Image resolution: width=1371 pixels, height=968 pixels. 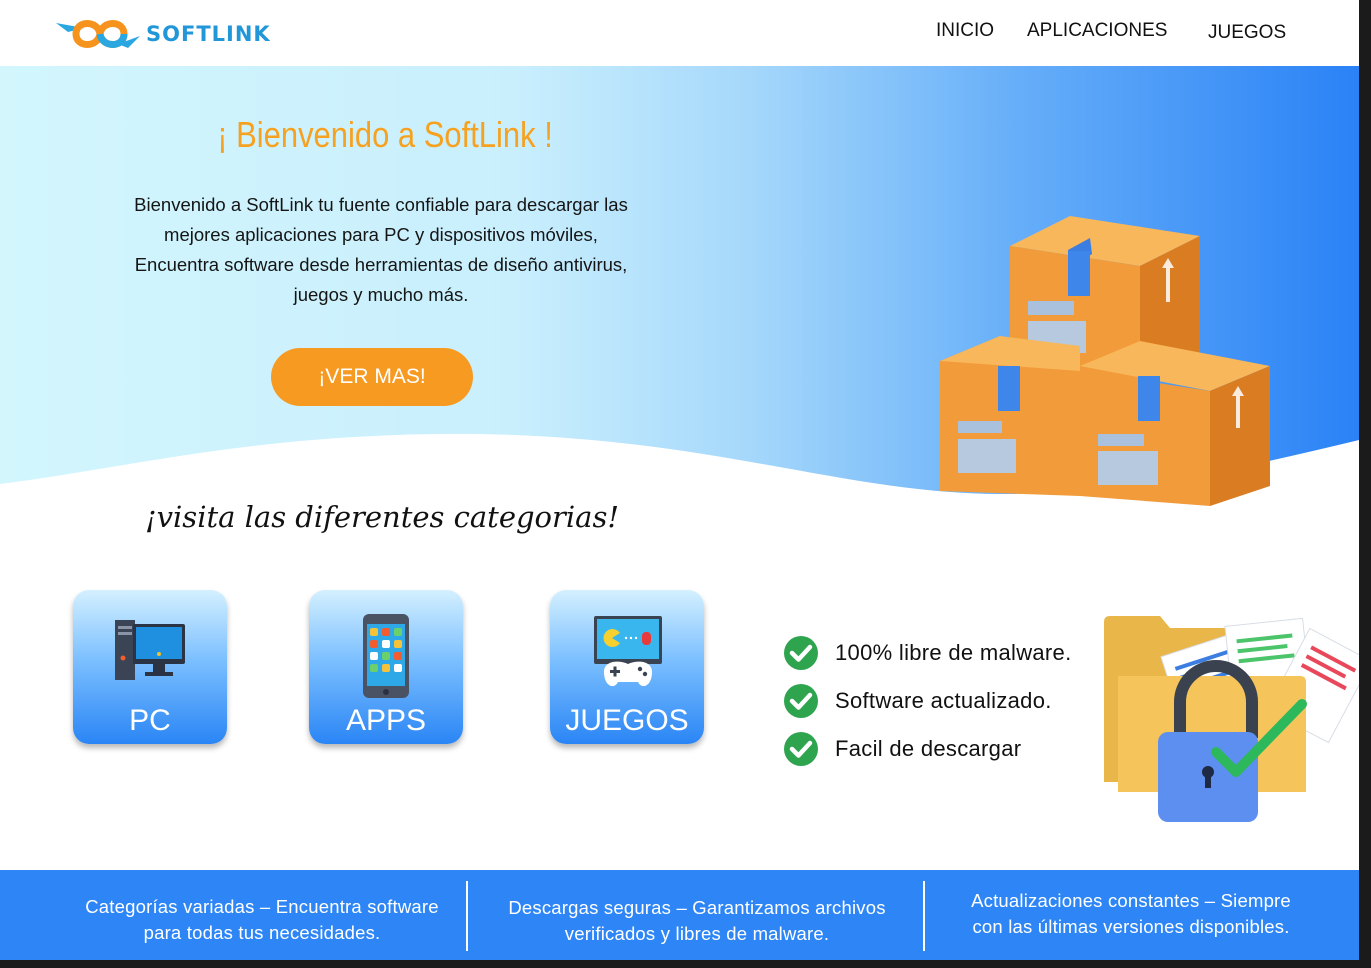 What do you see at coordinates (386, 656) in the screenshot?
I see `smartphone-apps-icon` at bounding box center [386, 656].